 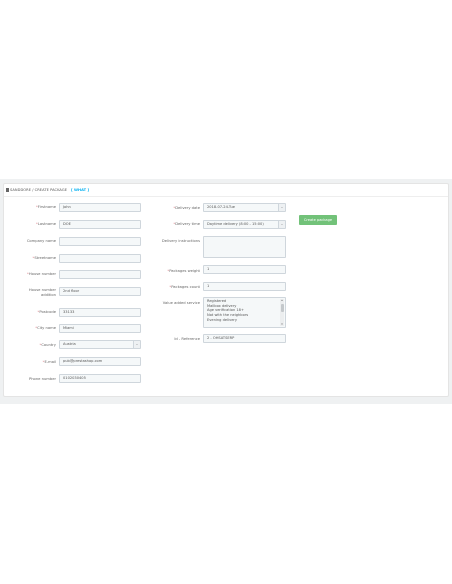 What do you see at coordinates (41, 274) in the screenshot?
I see `house-number-label: *House number` at bounding box center [41, 274].